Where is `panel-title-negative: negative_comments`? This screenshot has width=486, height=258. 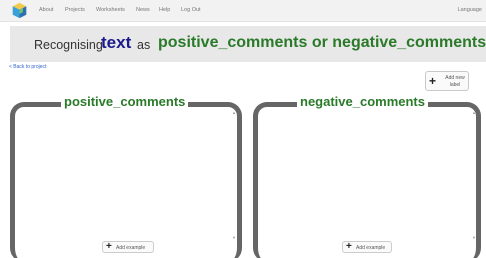
panel-title-negative: negative_comments is located at coordinates (362, 102).